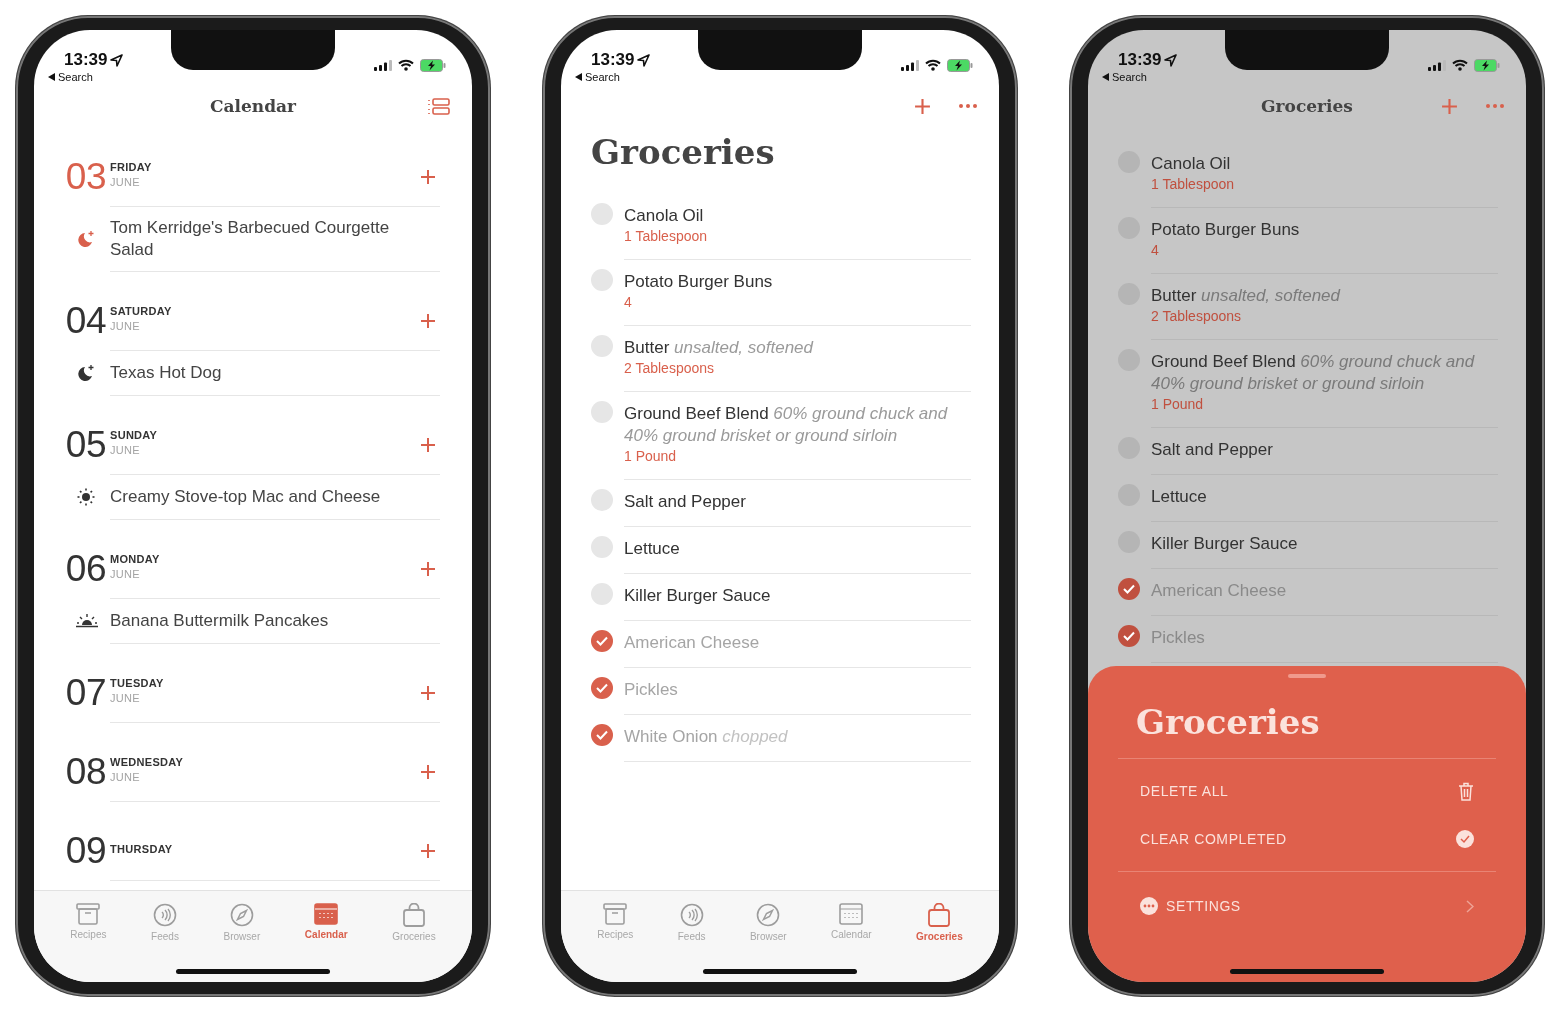  Describe the element at coordinates (433, 65) in the screenshot. I see `battery-charging-icon` at that location.